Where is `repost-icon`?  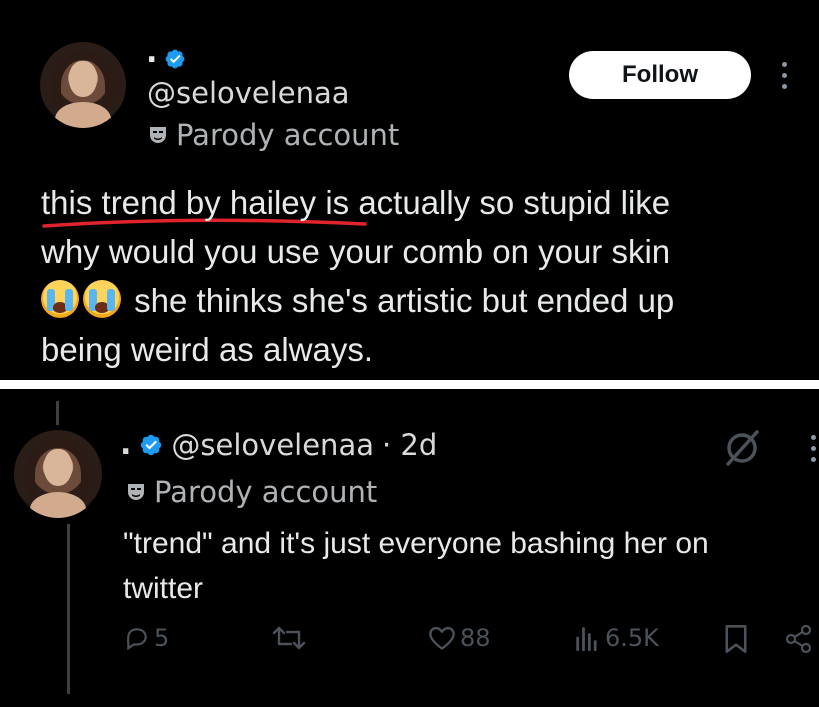
repost-icon is located at coordinates (289, 638).